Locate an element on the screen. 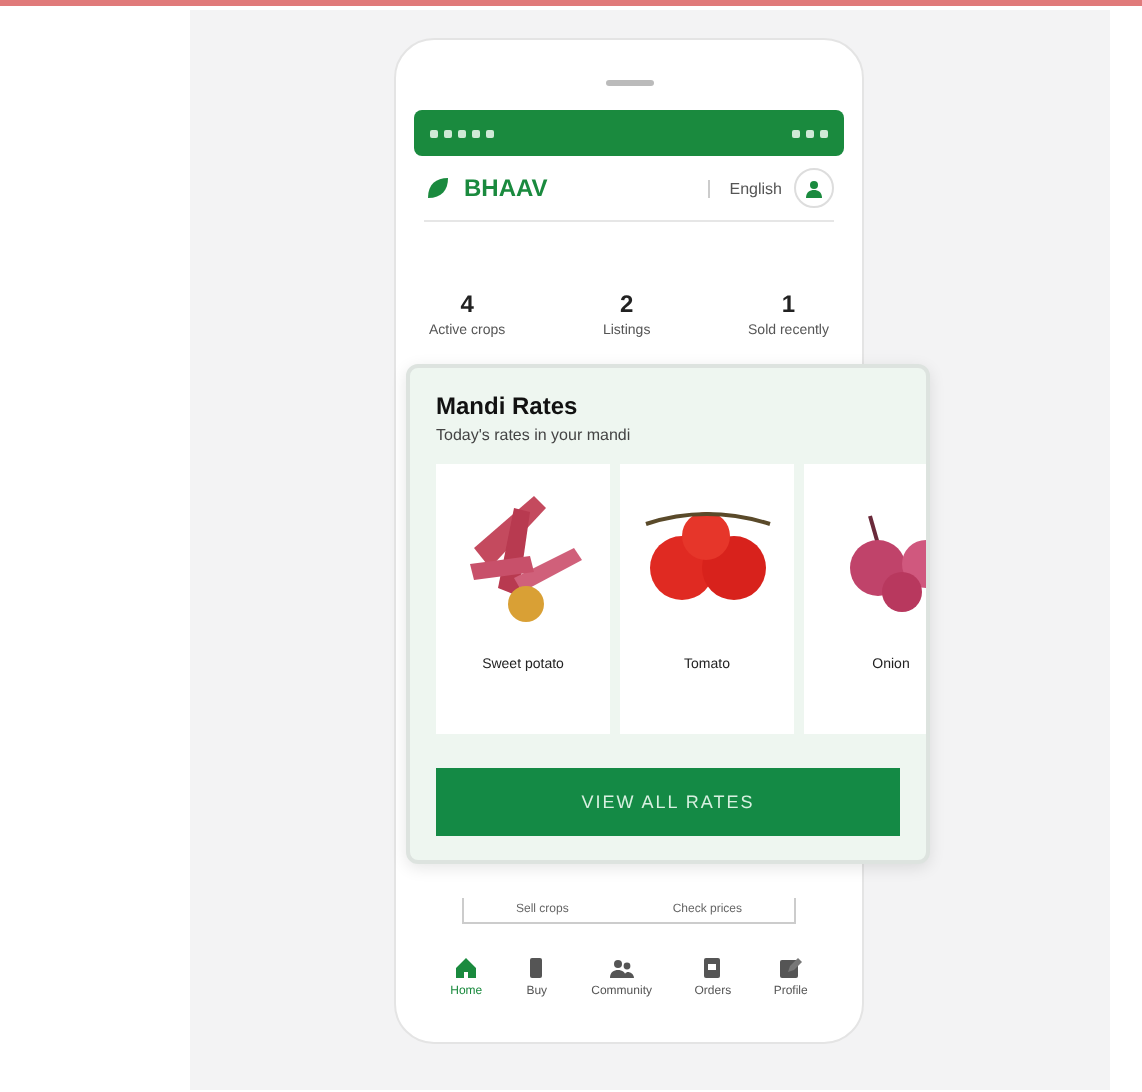 Image resolution: width=1142 pixels, height=1092 pixels. edit-icon is located at coordinates (790, 968).